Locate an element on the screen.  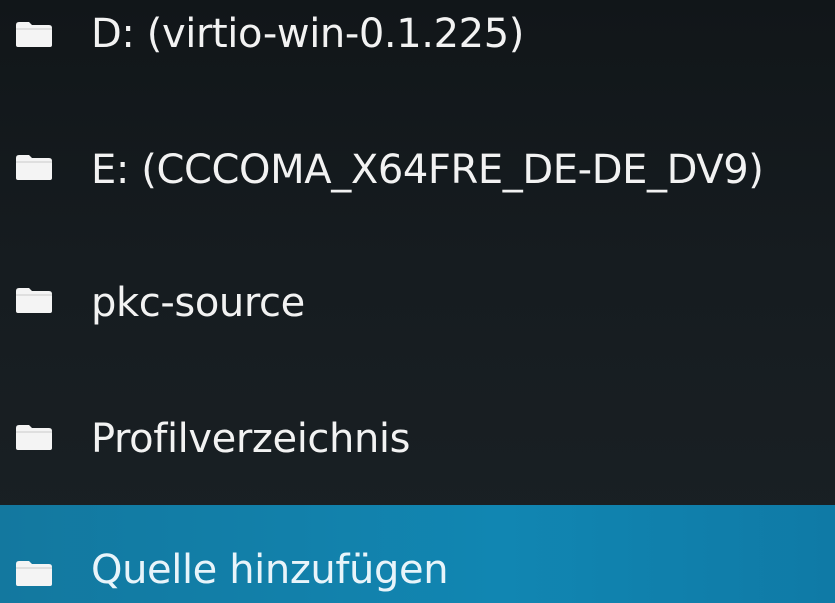
list-item-drive-d: D: (virtio-win-0.1.225) is located at coordinates (417, 44).